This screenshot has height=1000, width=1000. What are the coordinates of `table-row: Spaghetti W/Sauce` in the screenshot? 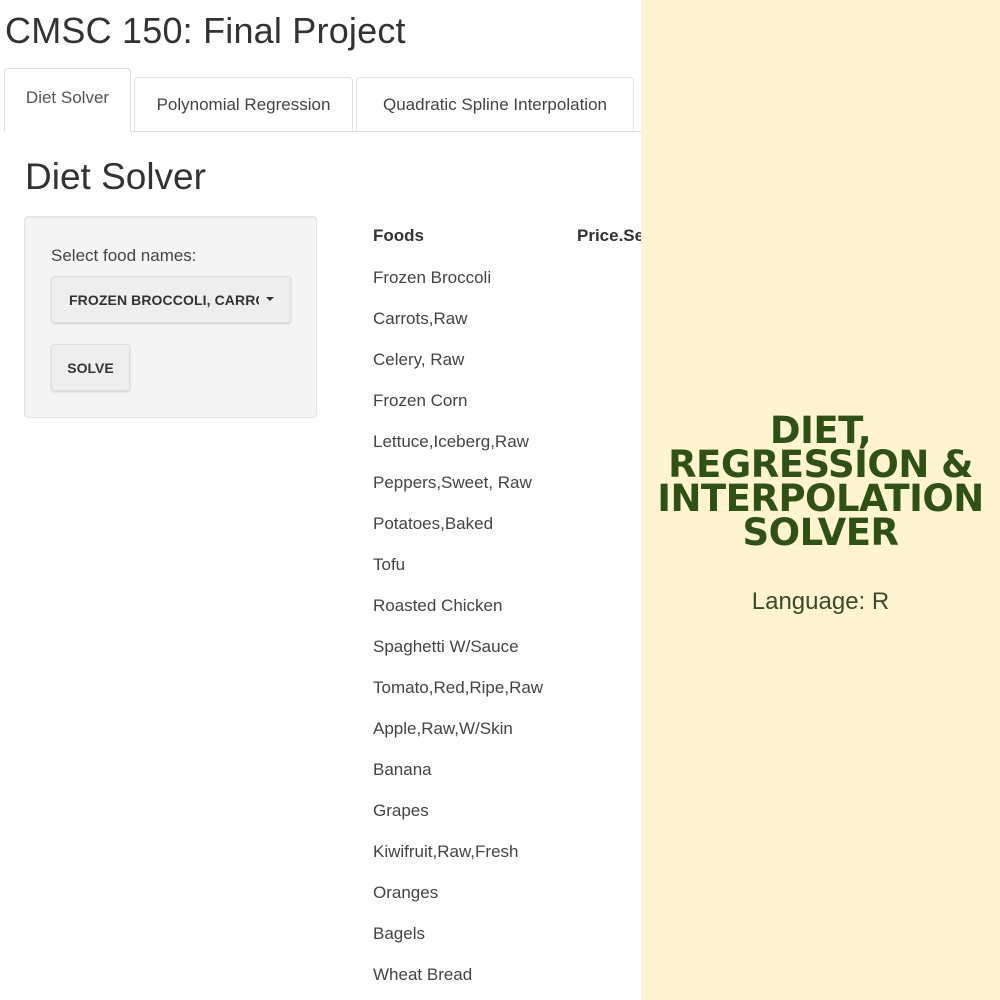 It's located at (446, 646).